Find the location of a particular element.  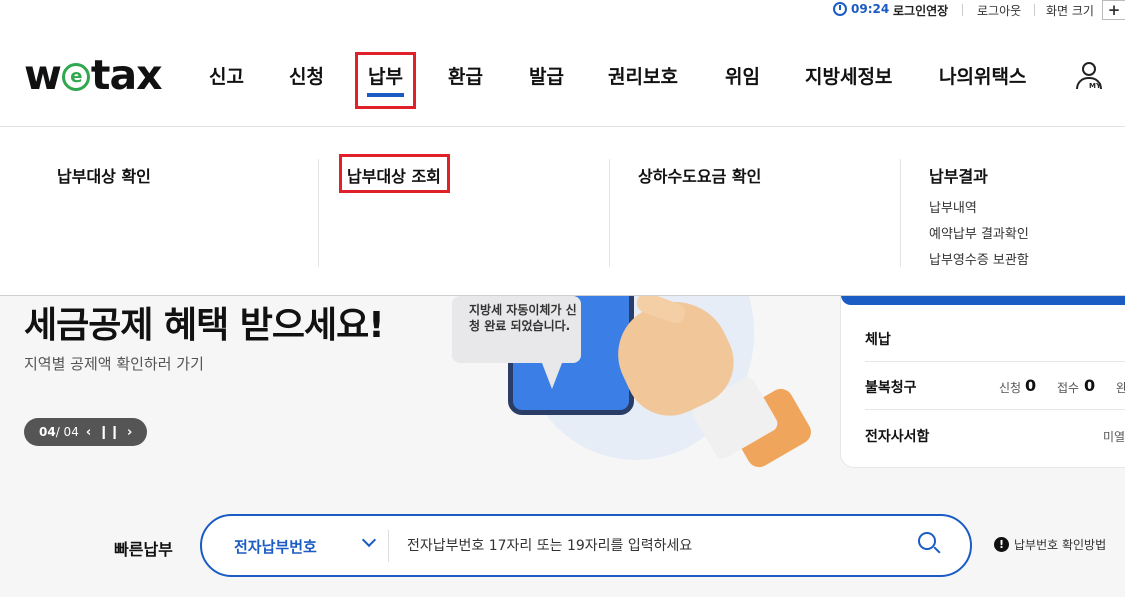

receive-label: 접수 is located at coordinates (1068, 388).